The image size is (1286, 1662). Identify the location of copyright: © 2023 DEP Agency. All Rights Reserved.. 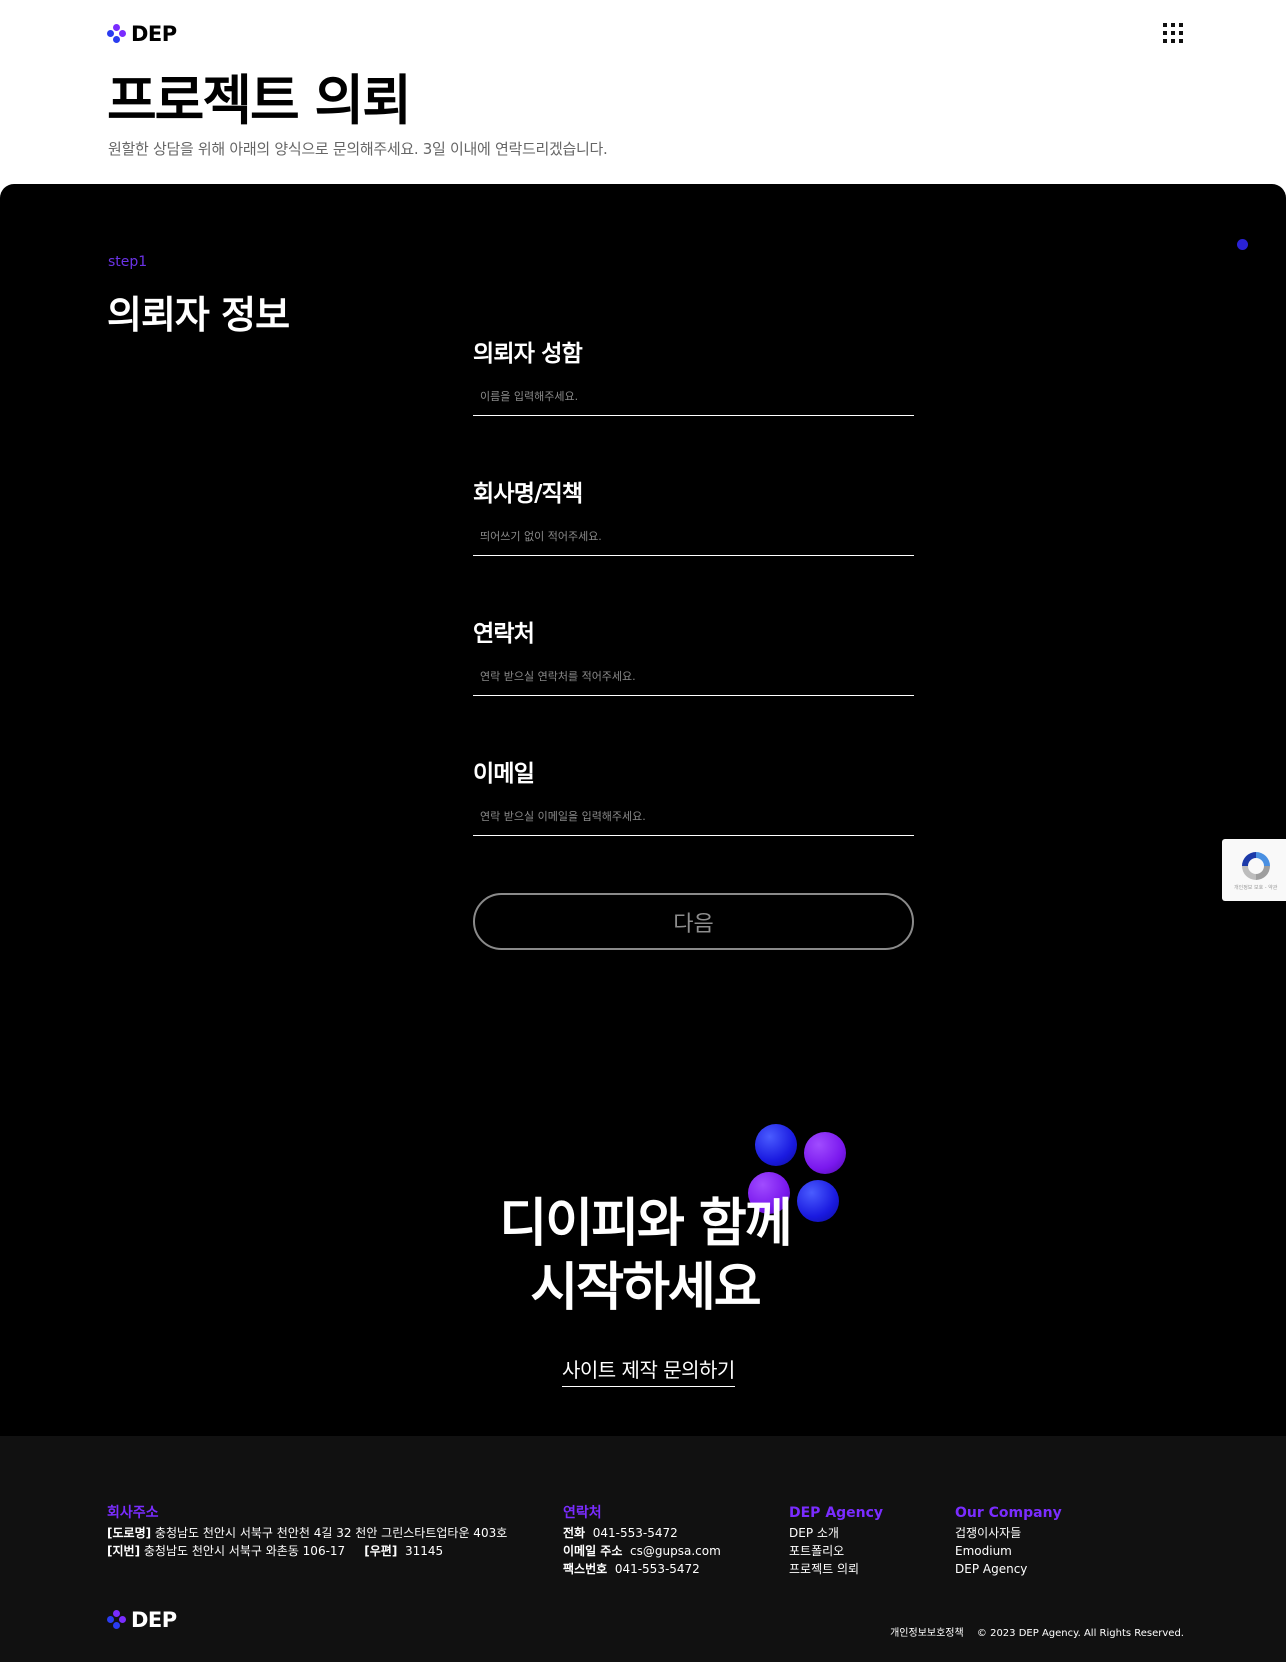
(1080, 1633).